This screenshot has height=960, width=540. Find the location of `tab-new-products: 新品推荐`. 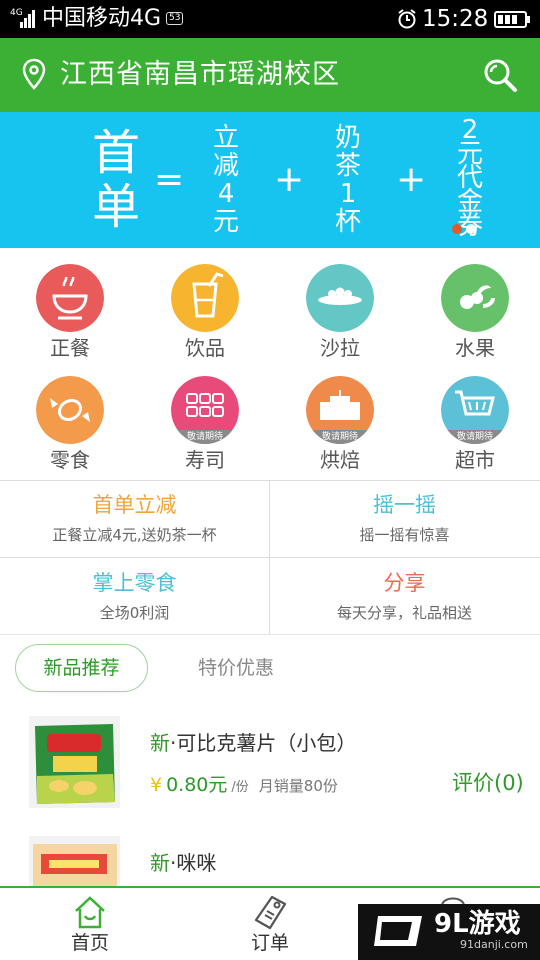

tab-new-products: 新品推荐 is located at coordinates (81, 668).